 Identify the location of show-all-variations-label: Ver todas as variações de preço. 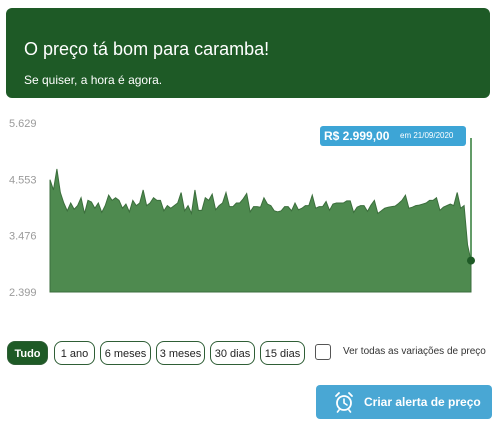
(414, 351).